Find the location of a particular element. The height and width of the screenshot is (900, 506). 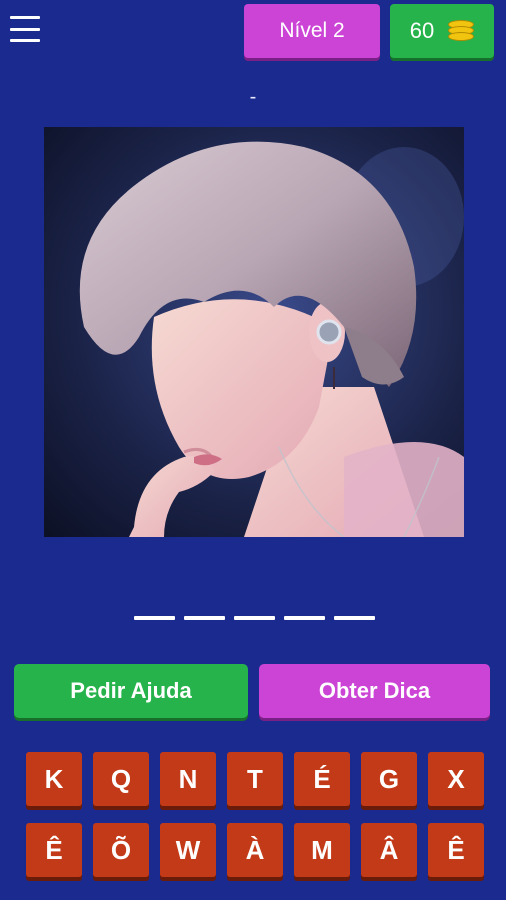

letter-key: Õ is located at coordinates (121, 850).